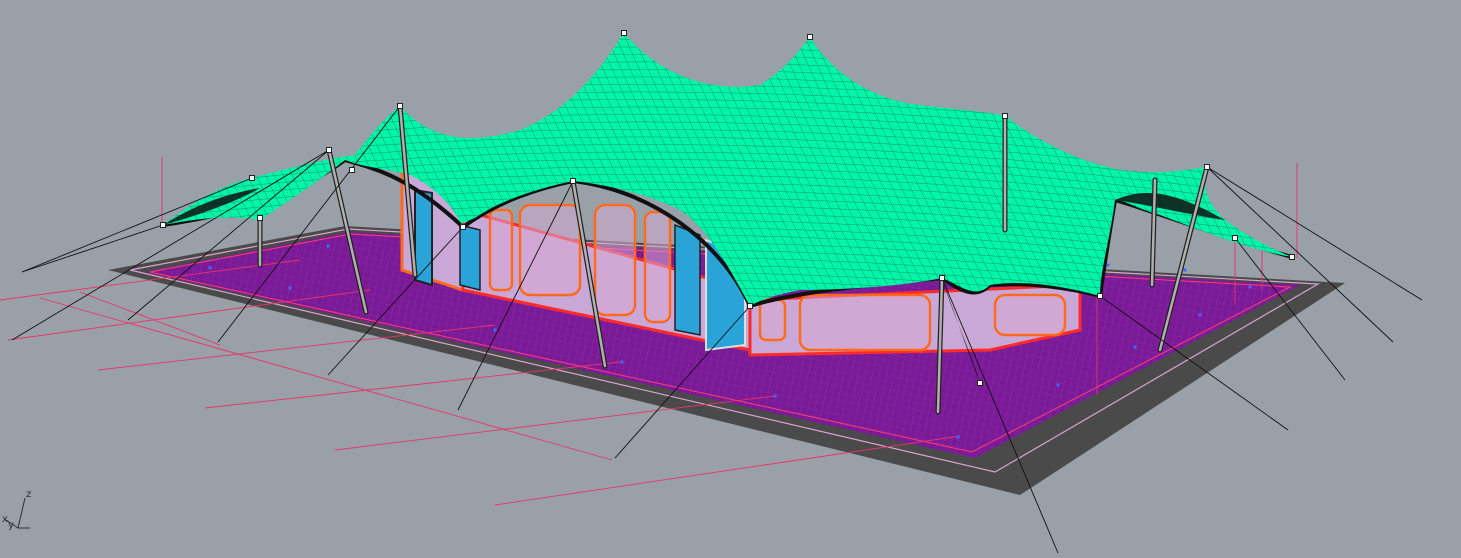 The height and width of the screenshot is (558, 1461). I want to click on axis-label-z: z, so click(29, 494).